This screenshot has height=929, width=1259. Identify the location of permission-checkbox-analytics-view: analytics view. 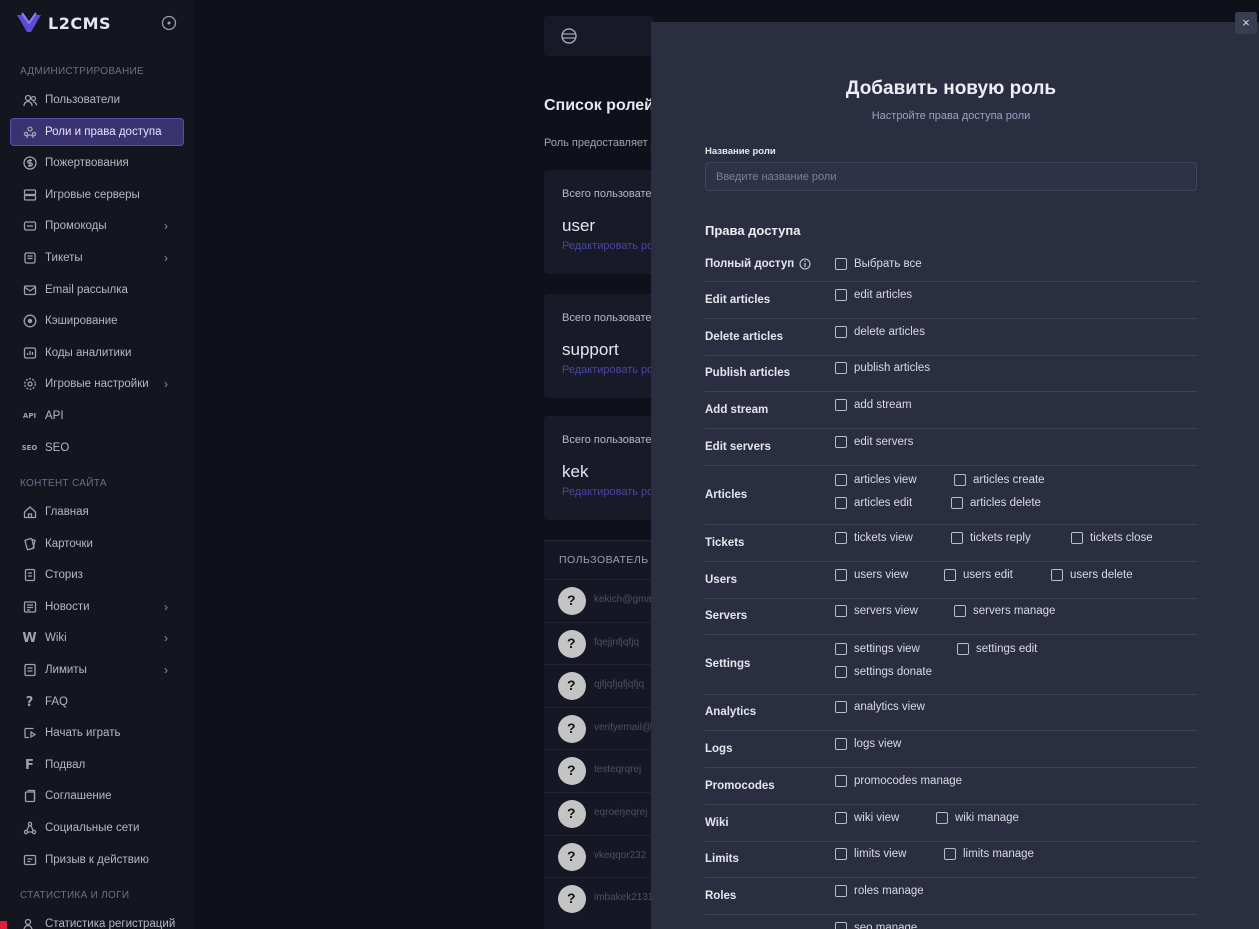
(880, 707).